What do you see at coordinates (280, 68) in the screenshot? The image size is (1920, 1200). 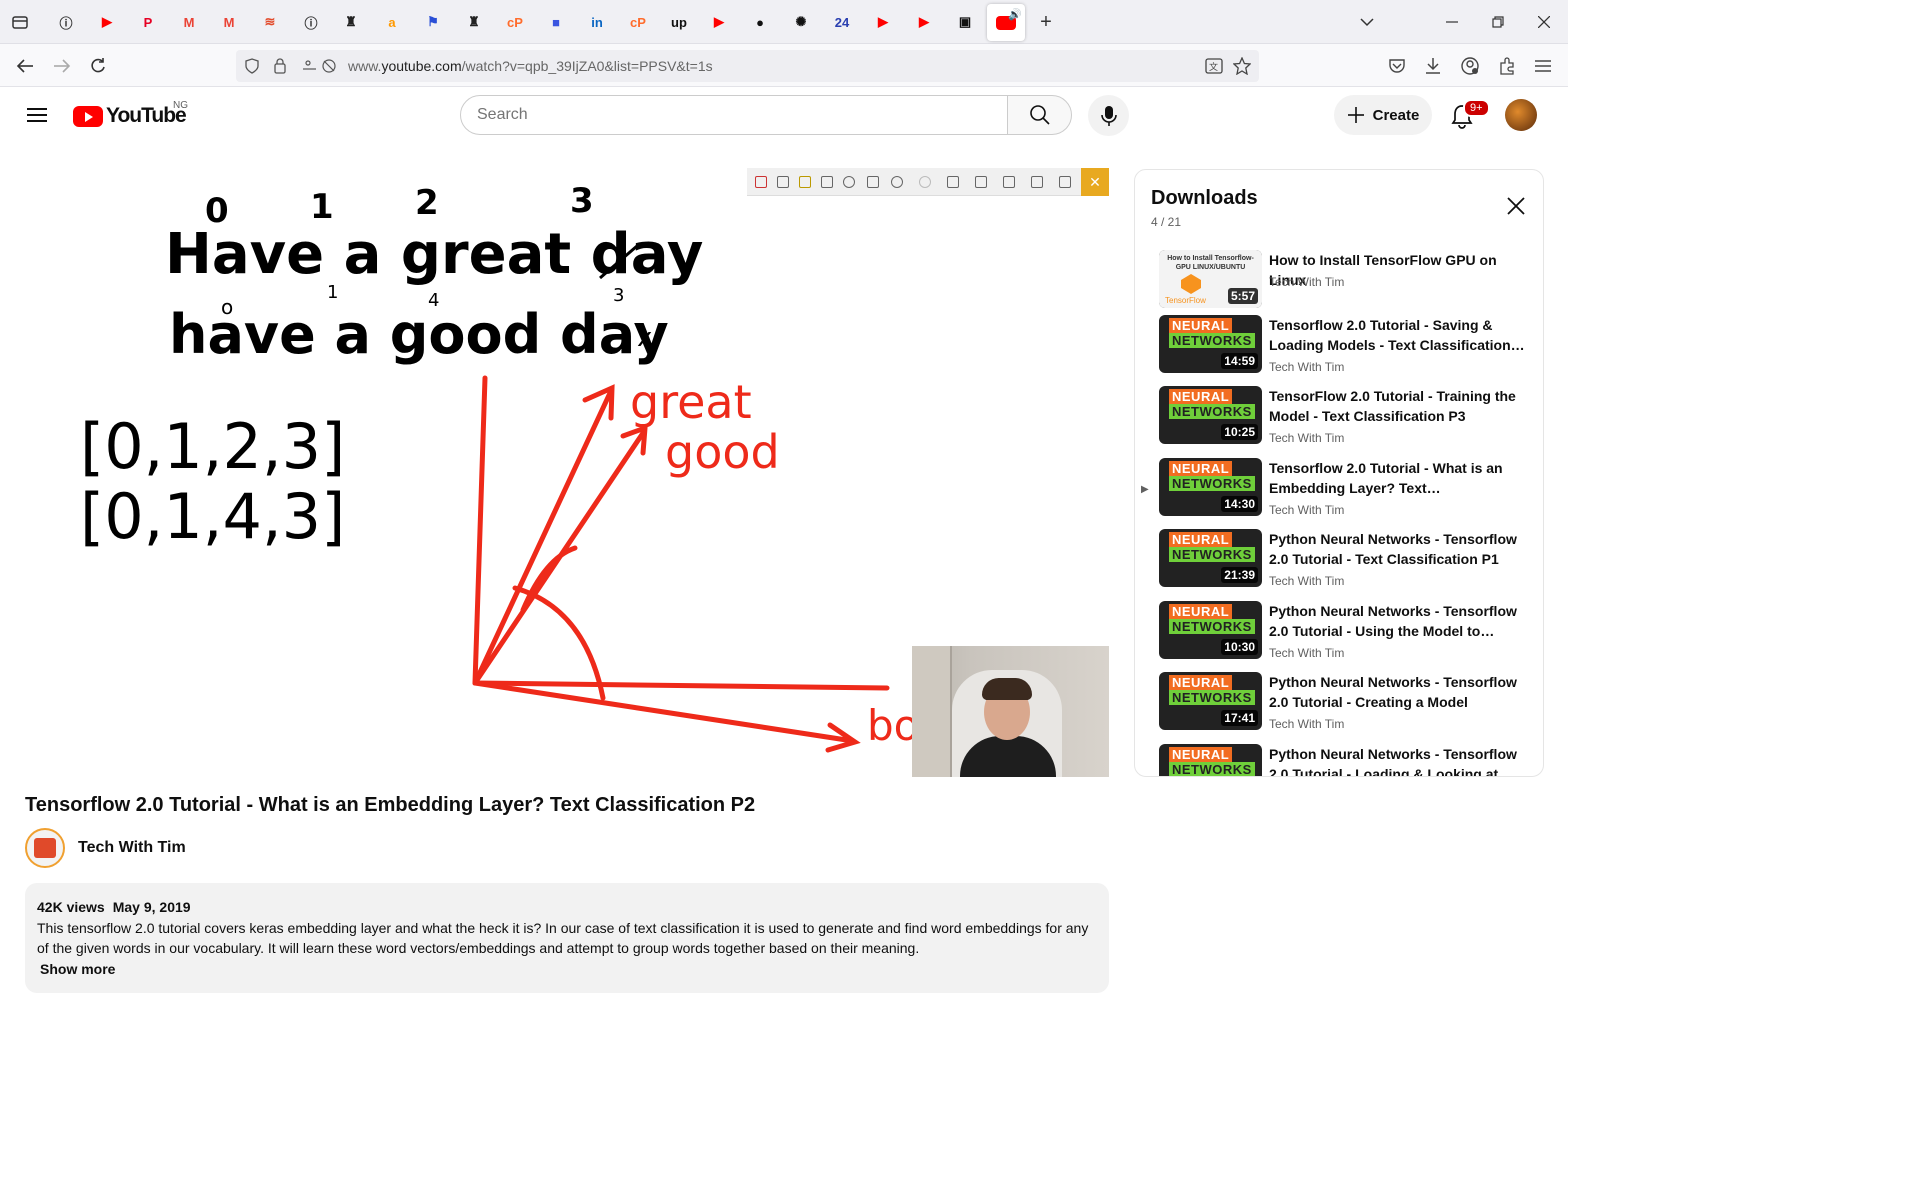 I see `lock-icon` at bounding box center [280, 68].